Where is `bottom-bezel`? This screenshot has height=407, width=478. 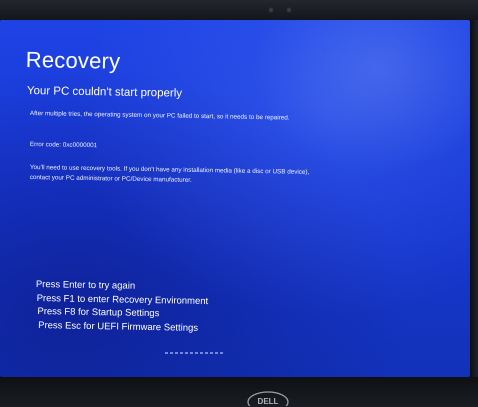 bottom-bezel is located at coordinates (239, 392).